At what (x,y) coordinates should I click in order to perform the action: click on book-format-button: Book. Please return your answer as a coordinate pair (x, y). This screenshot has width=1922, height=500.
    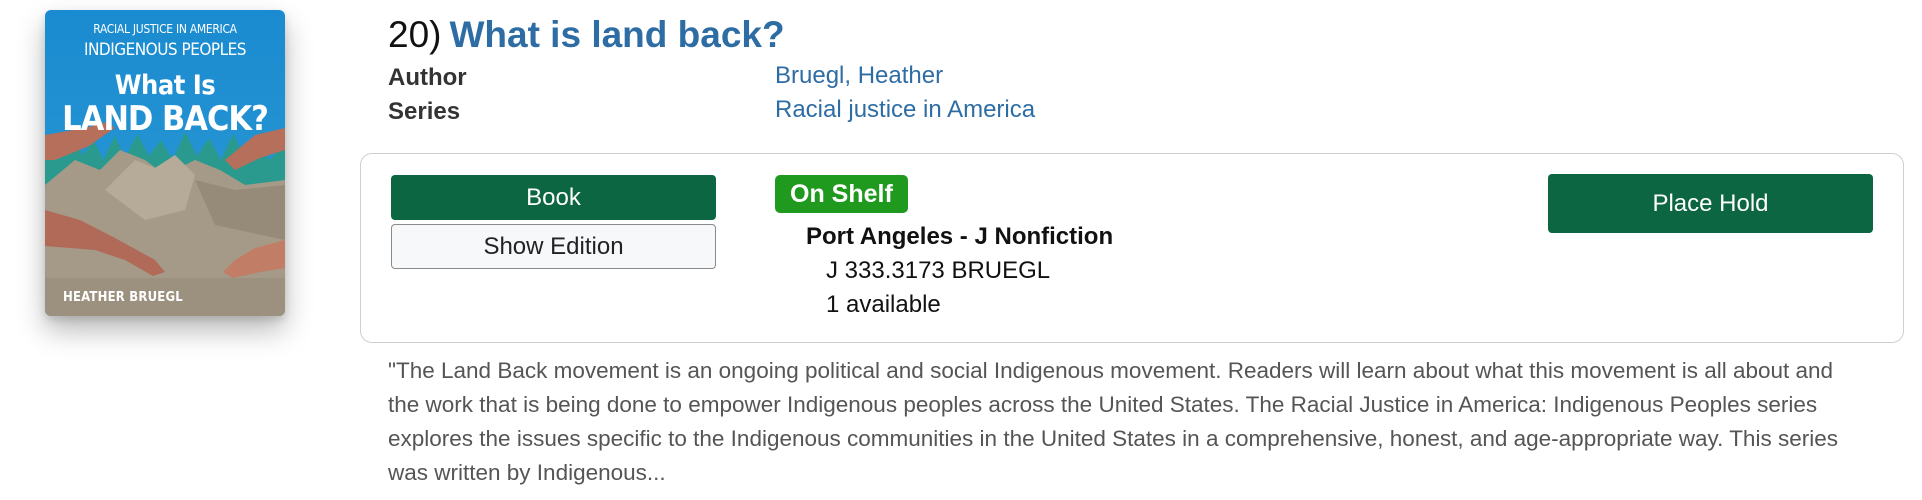
    Looking at the image, I should click on (553, 197).